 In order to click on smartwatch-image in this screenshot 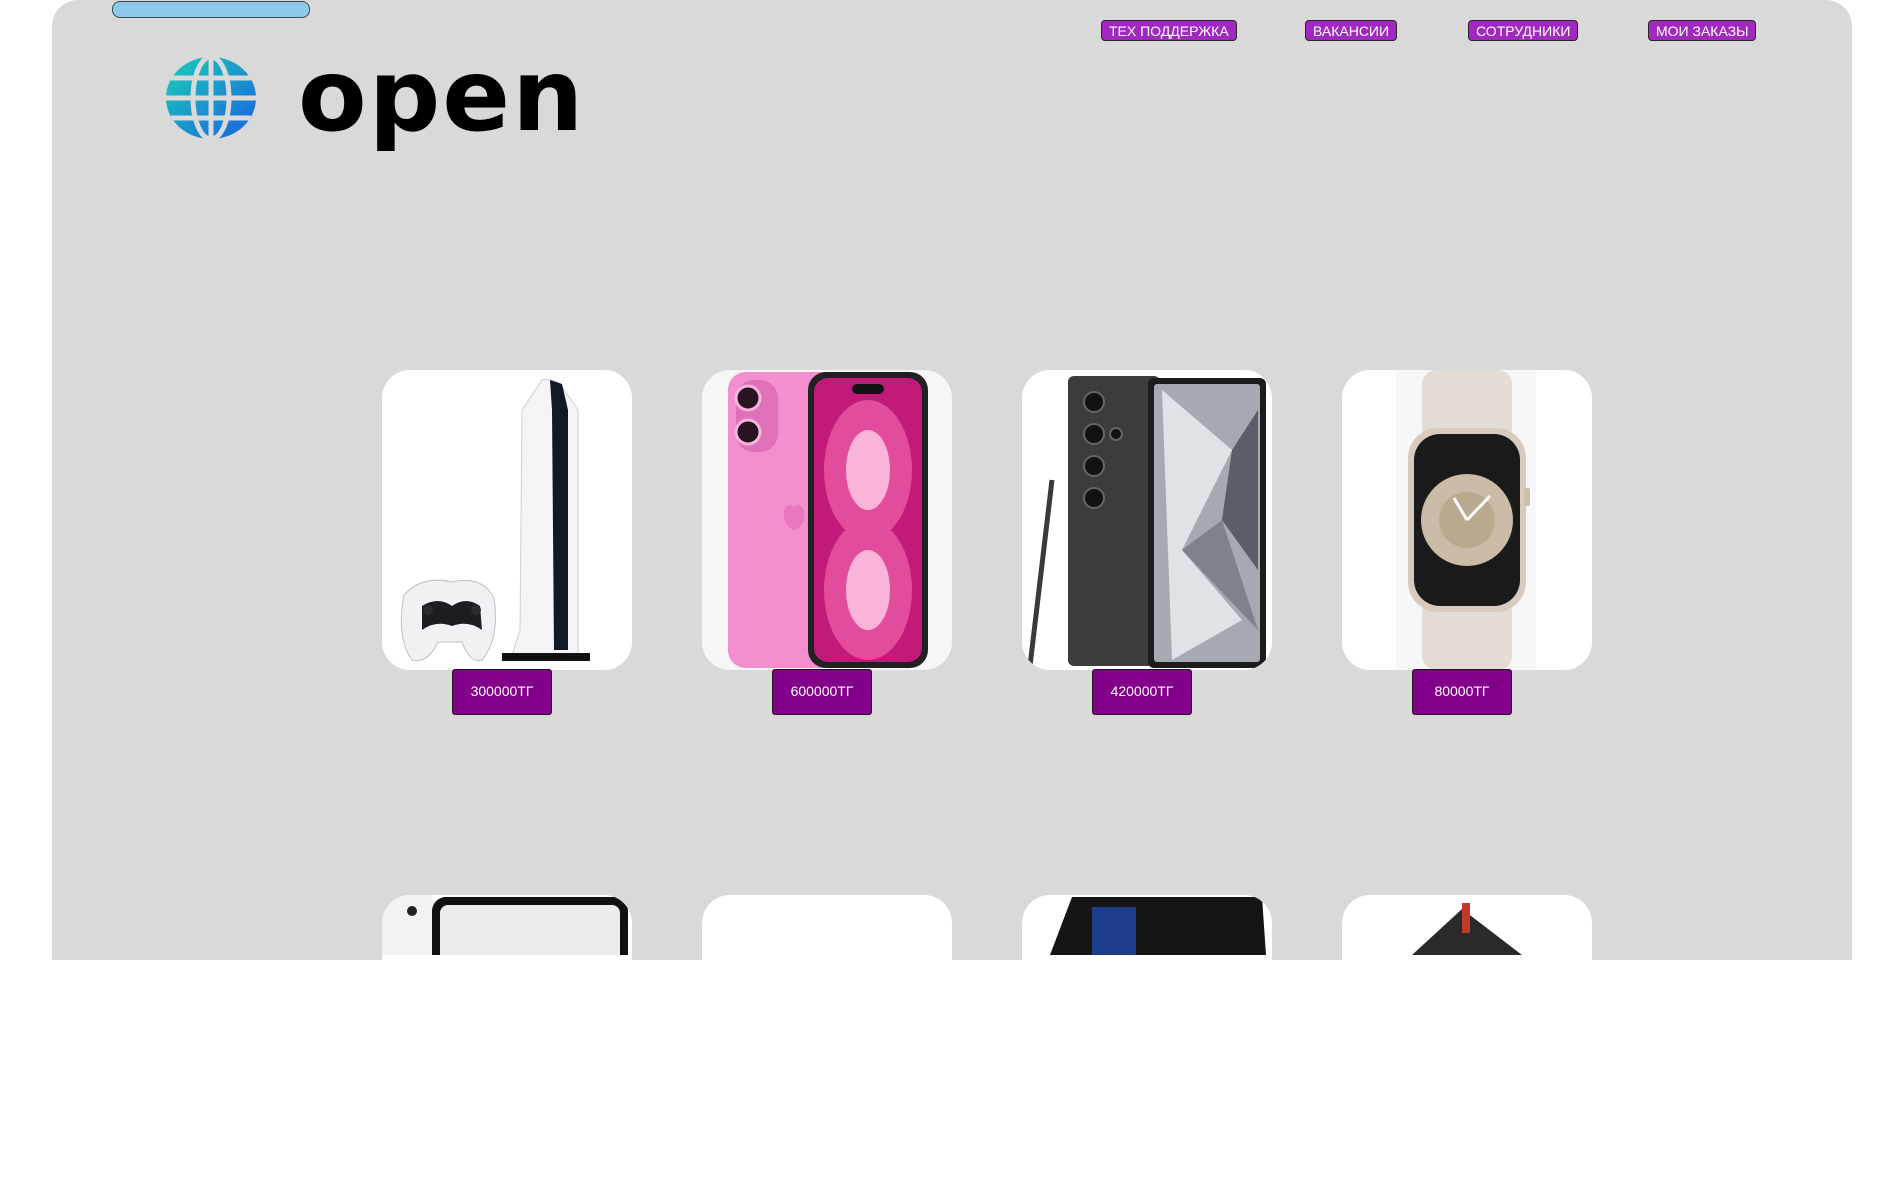, I will do `click(1466, 520)`.